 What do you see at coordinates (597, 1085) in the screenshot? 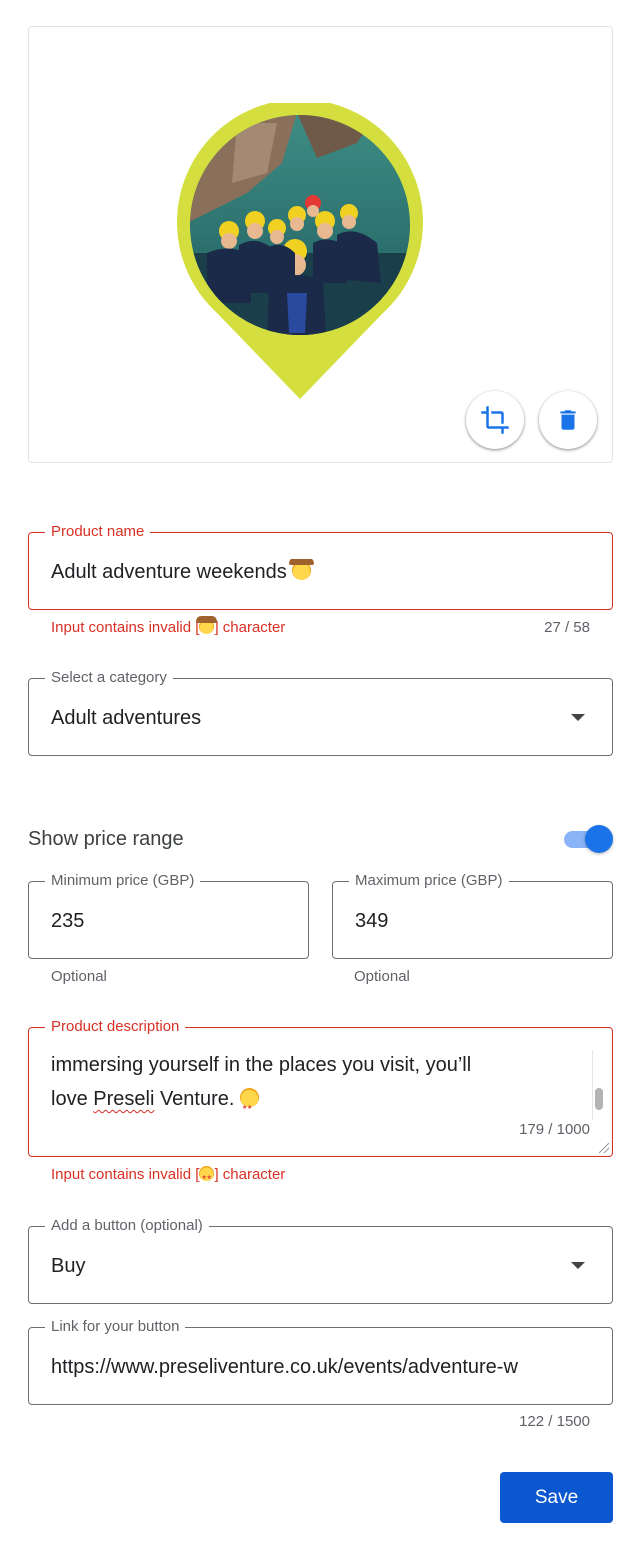
I see `description-scrollbar` at bounding box center [597, 1085].